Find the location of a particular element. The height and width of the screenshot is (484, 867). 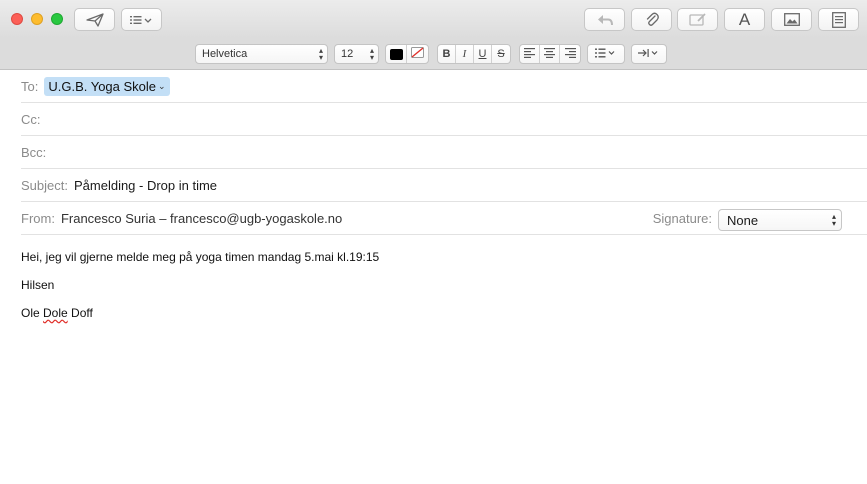

bold-button: B is located at coordinates (447, 54).